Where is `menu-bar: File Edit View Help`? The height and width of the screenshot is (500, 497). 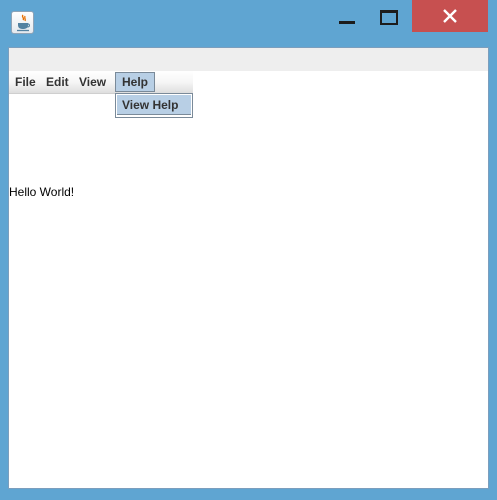
menu-bar: File Edit View Help is located at coordinates (101, 82).